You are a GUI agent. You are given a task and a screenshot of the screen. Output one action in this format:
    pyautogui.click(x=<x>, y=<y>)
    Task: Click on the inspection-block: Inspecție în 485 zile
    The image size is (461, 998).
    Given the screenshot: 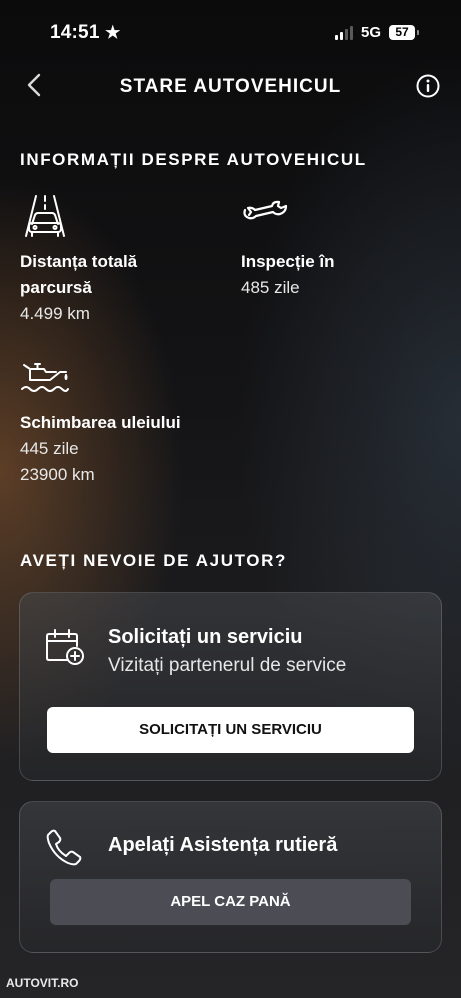 What is the action you would take?
    pyautogui.click(x=341, y=275)
    